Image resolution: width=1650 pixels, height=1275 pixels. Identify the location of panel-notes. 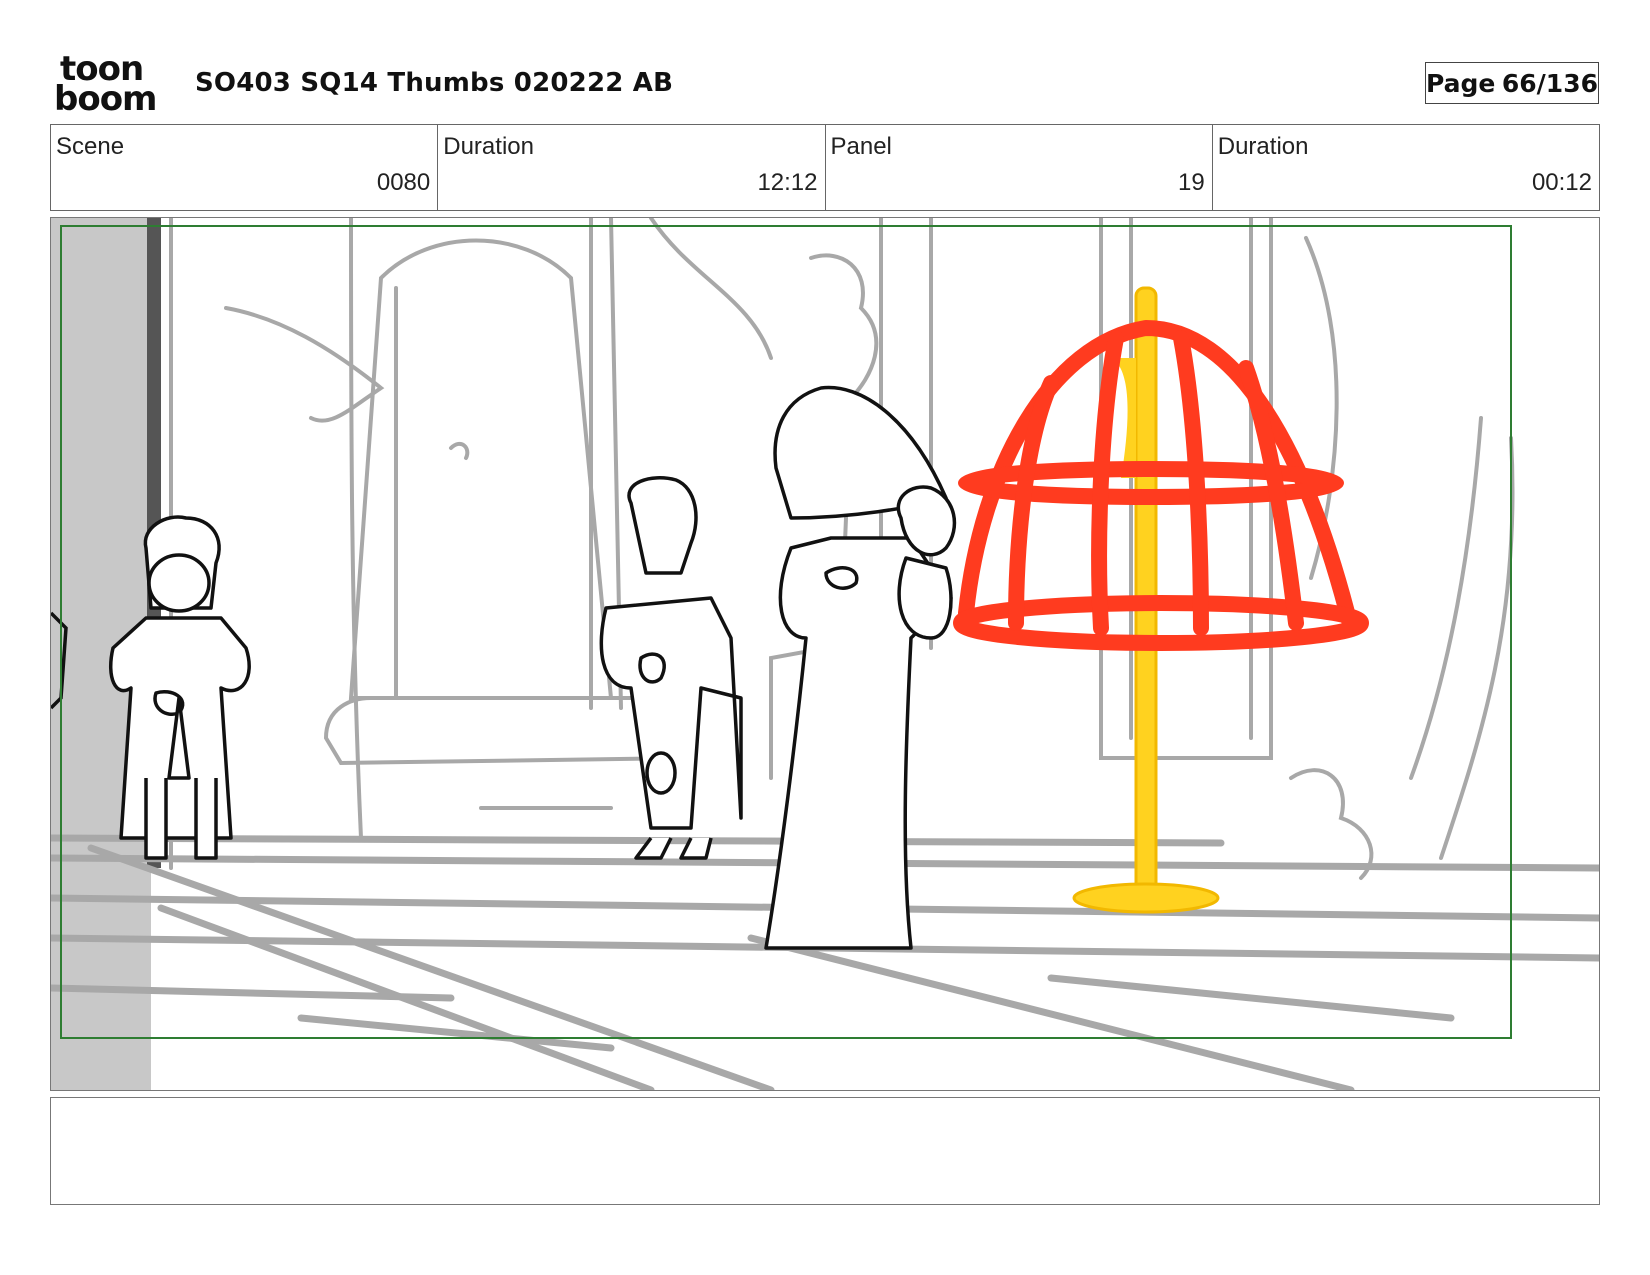
(825, 1151).